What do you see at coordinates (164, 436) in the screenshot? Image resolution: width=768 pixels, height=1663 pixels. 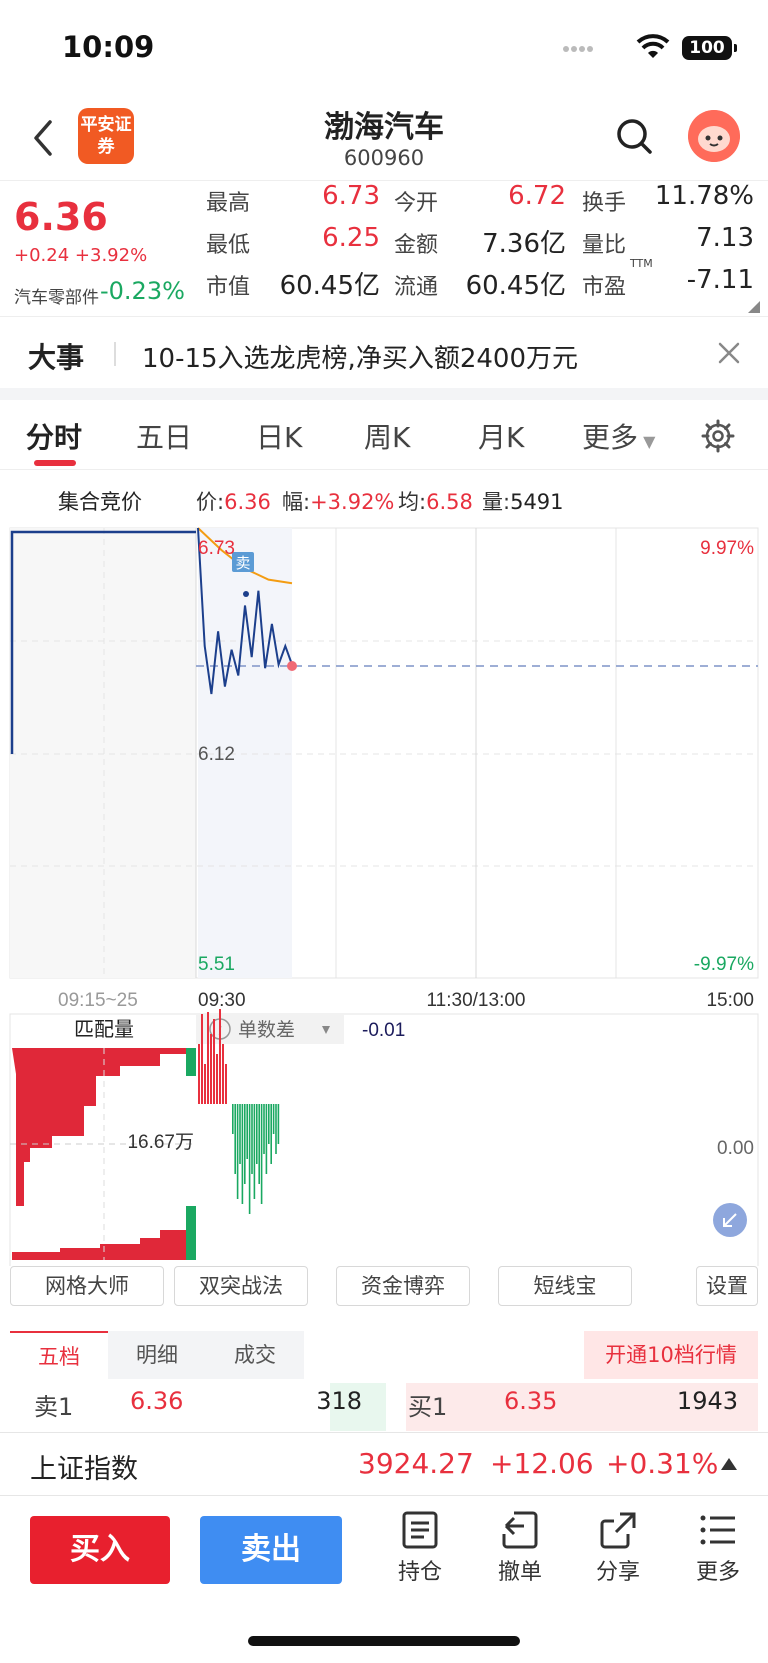 I see `tab-five-day: 五日` at bounding box center [164, 436].